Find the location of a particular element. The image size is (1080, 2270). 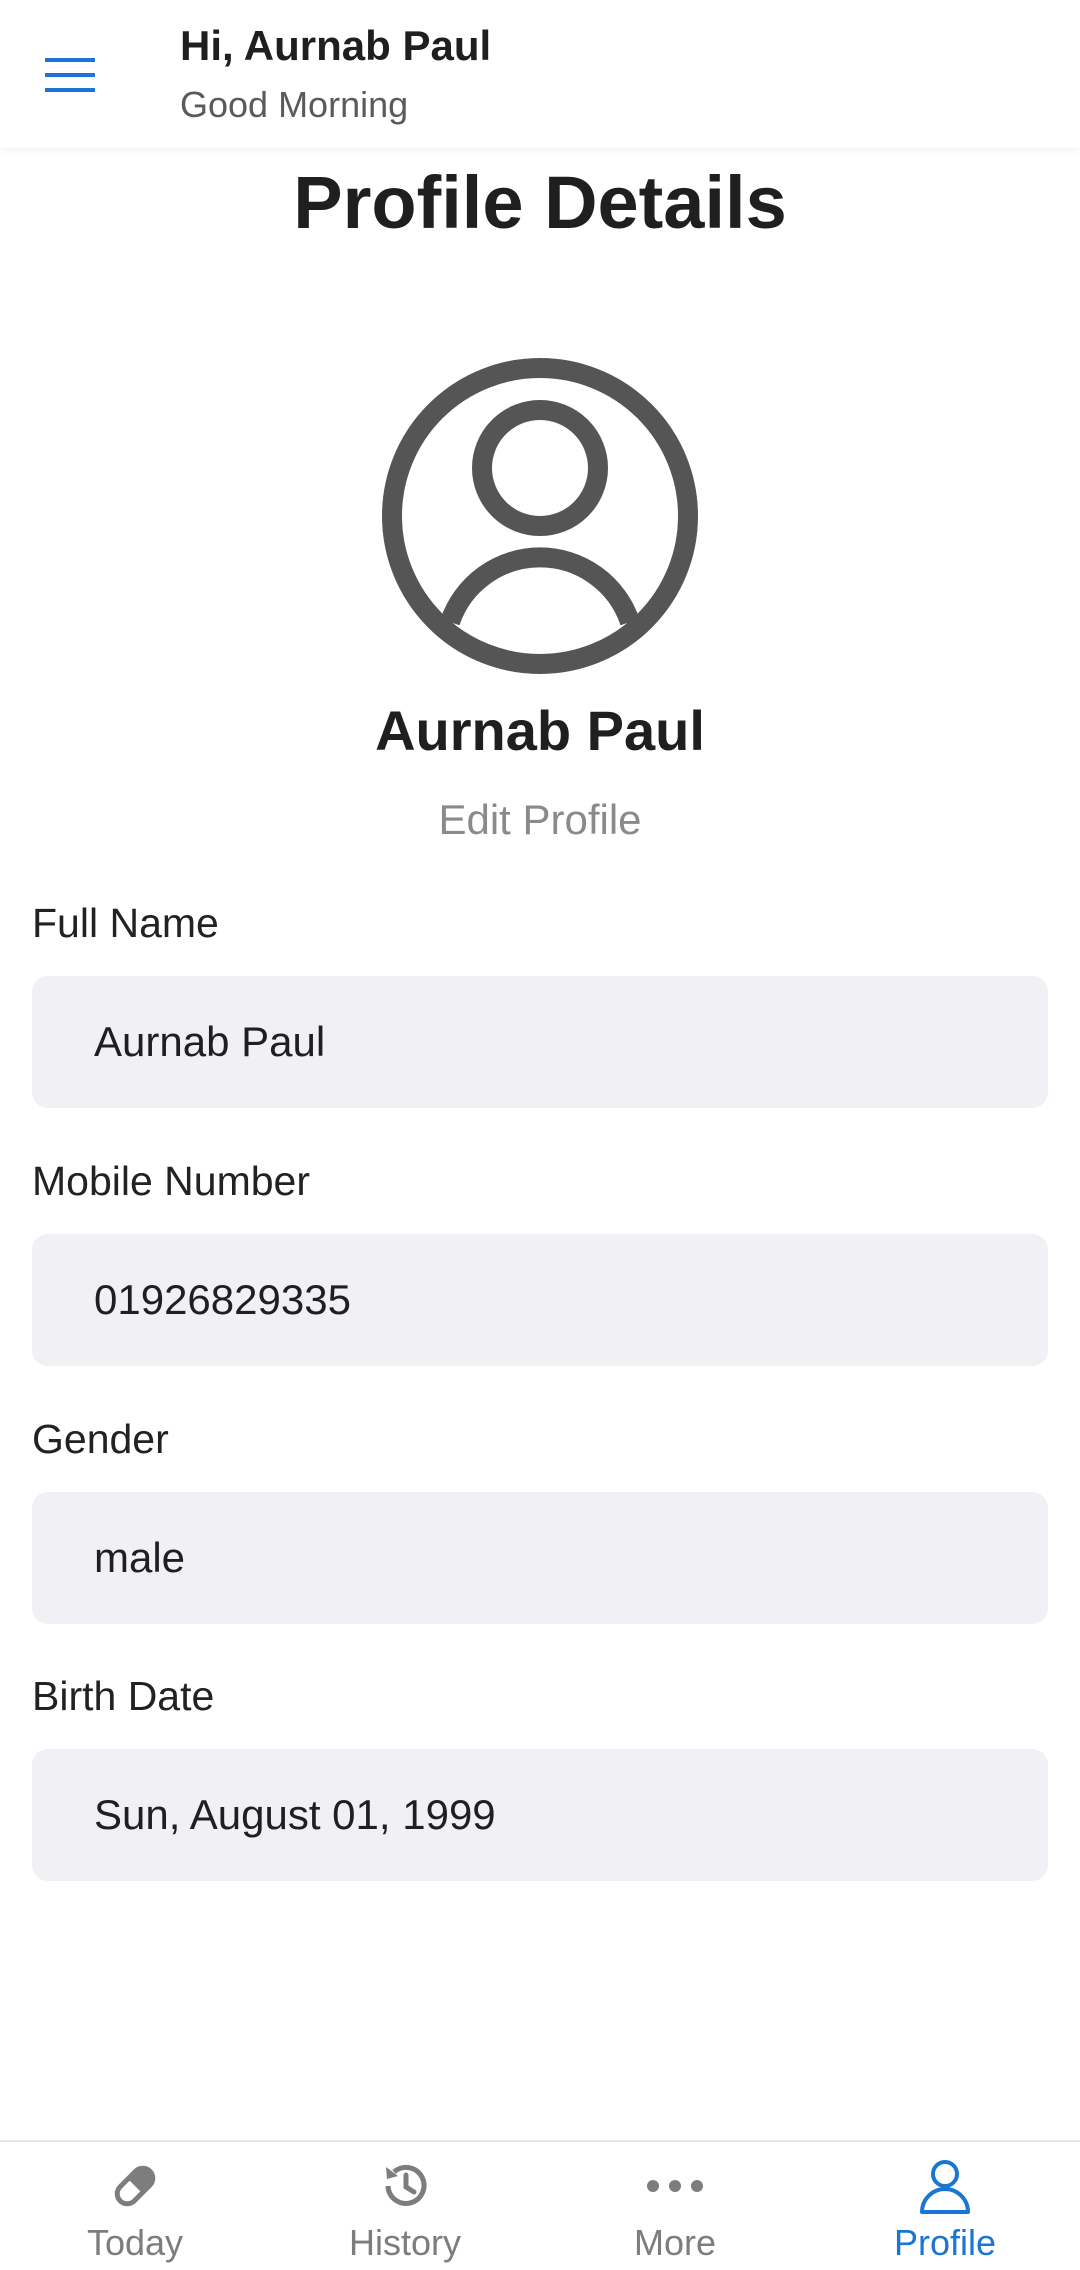

nav-item-today: Today is located at coordinates (135, 2206).